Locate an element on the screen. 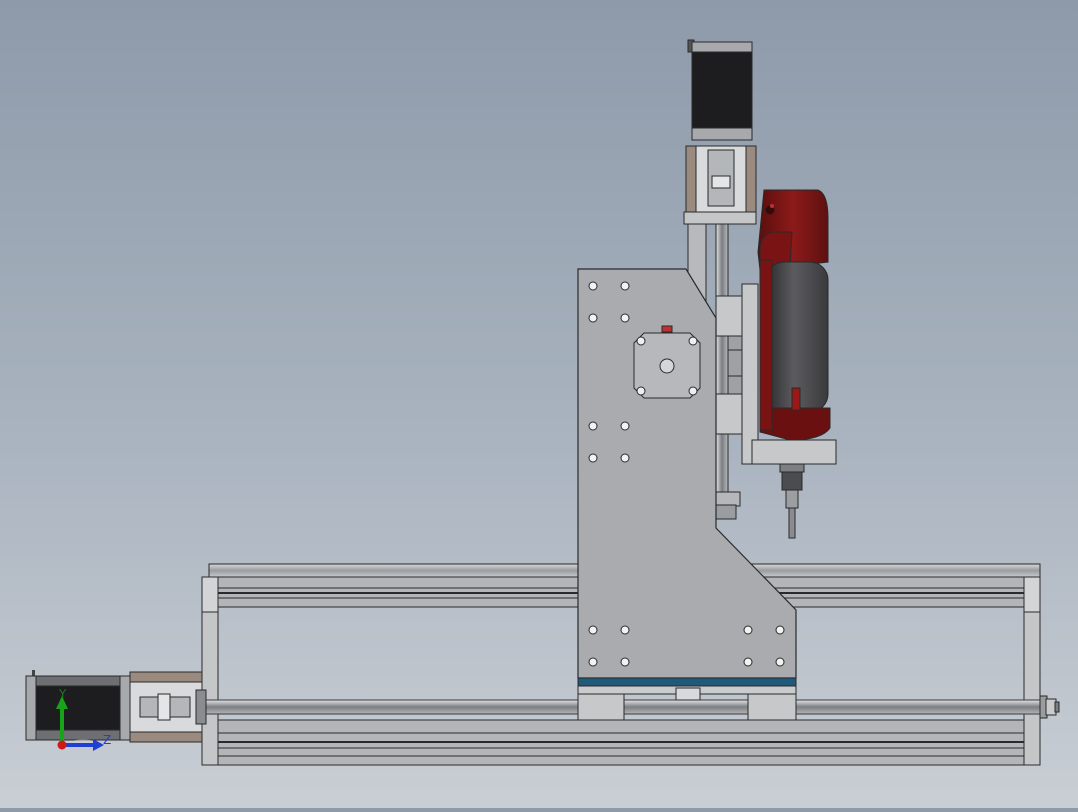 This screenshot has width=1078, height=812. spindle-clamp is located at coordinates (794, 452).